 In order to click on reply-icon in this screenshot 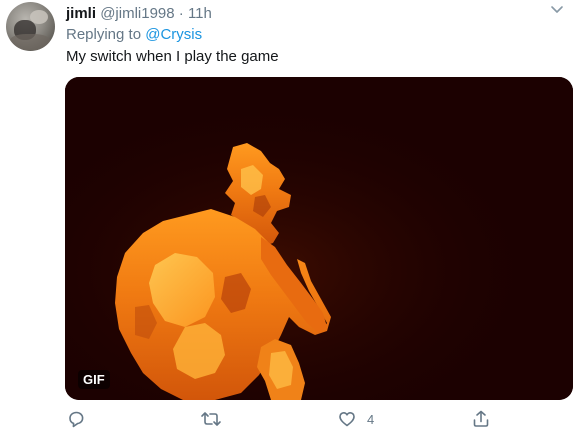, I will do `click(76, 419)`.